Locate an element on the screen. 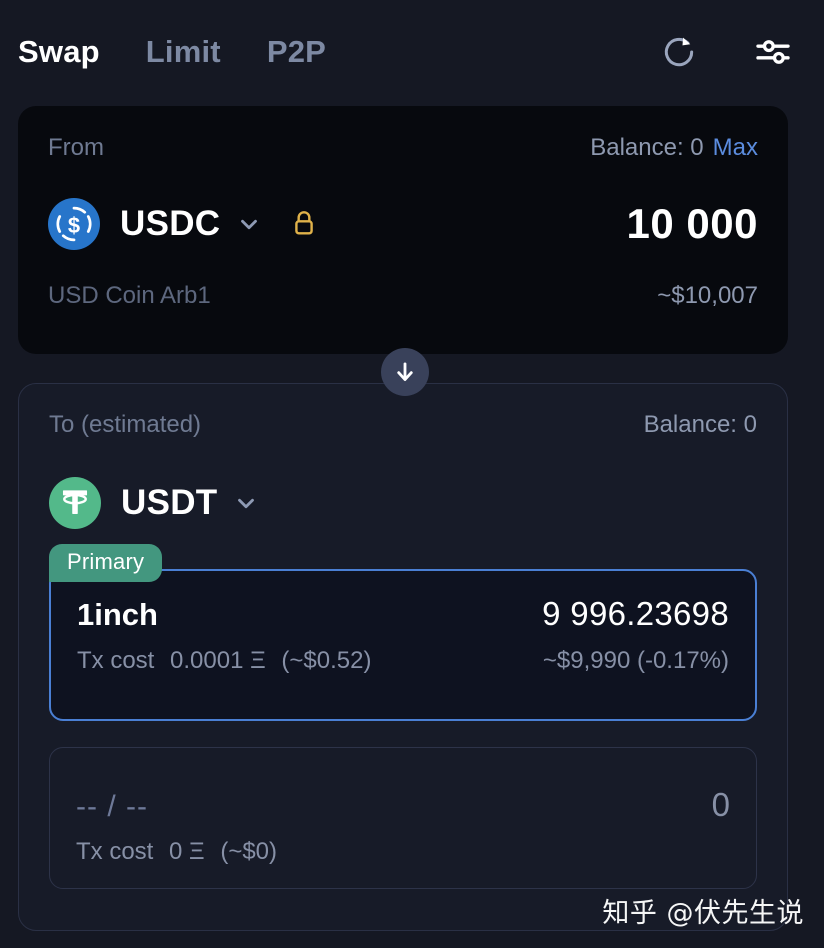 This screenshot has width=824, height=948. refresh-button is located at coordinates (679, 52).